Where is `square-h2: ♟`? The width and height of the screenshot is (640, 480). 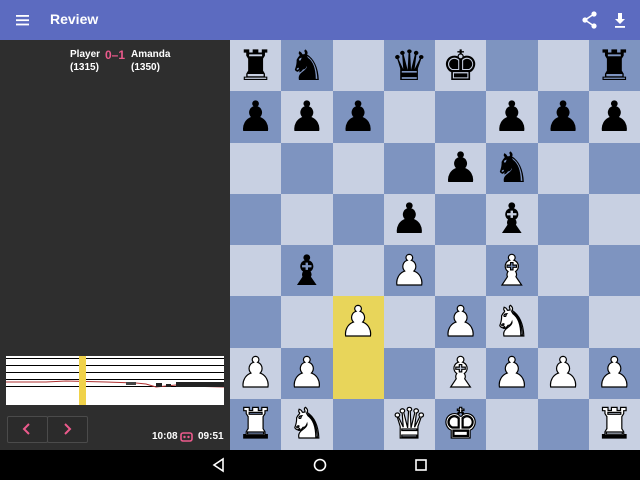
square-h2: ♟ is located at coordinates (614, 373).